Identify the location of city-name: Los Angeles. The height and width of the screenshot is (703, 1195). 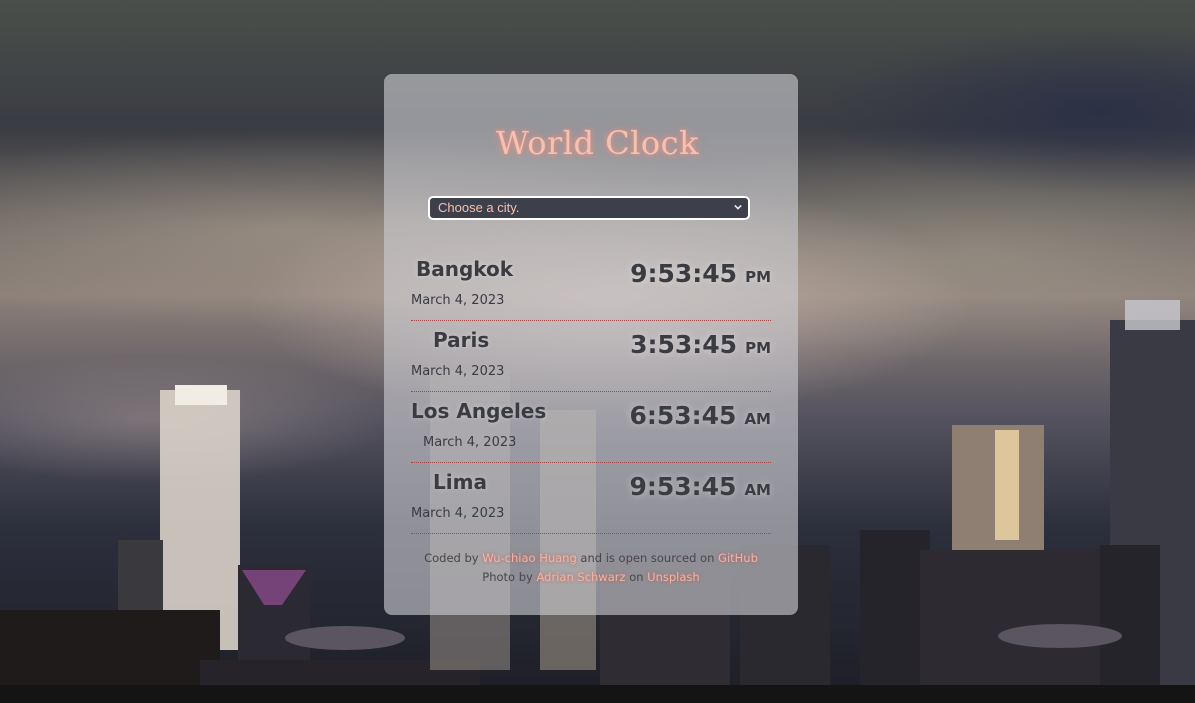
(479, 411).